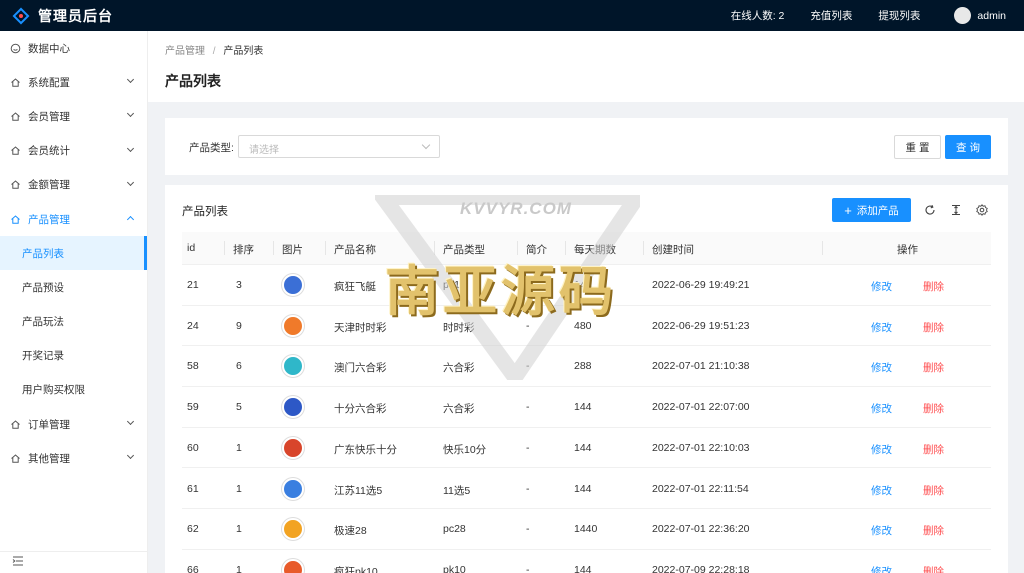 Image resolution: width=1024 pixels, height=573 pixels. Describe the element at coordinates (73, 48) in the screenshot. I see `sidebar-item-data-center: 数据中心` at that location.